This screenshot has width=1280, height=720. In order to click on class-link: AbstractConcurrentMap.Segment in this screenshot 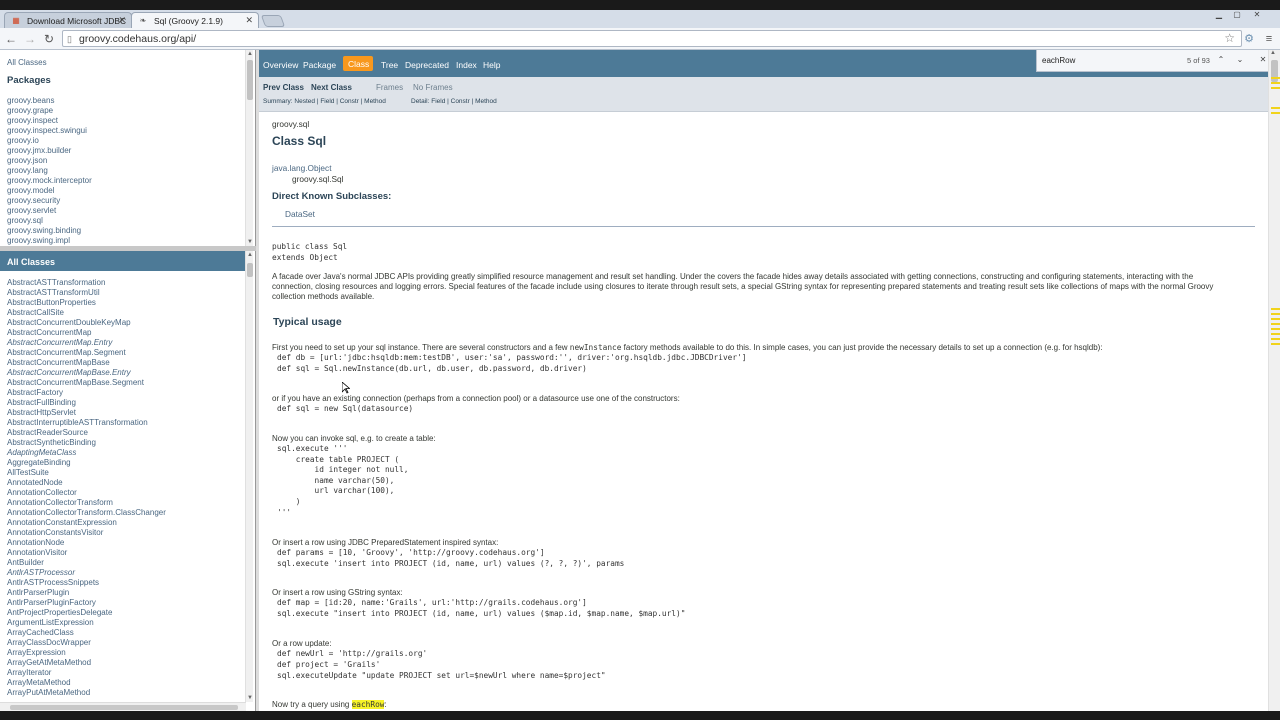, I will do `click(66, 352)`.